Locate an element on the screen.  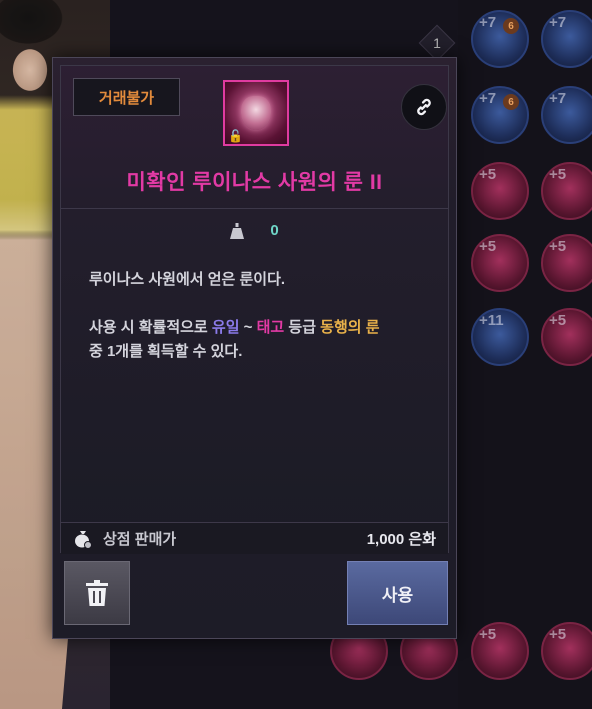
delete-button is located at coordinates (97, 593).